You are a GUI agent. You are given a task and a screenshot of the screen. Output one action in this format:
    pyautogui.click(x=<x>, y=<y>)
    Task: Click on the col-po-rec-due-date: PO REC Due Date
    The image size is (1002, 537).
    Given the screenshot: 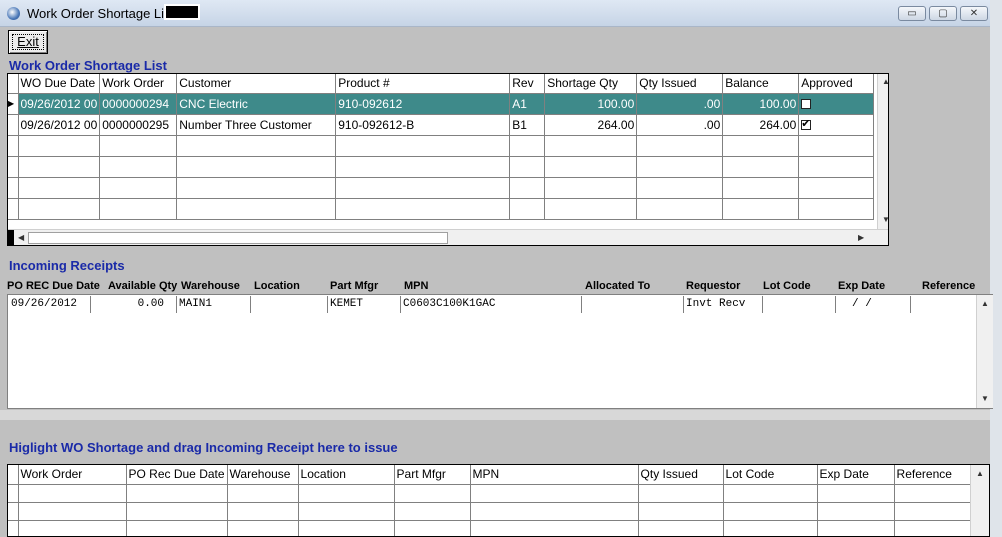 What is the action you would take?
    pyautogui.click(x=53, y=286)
    